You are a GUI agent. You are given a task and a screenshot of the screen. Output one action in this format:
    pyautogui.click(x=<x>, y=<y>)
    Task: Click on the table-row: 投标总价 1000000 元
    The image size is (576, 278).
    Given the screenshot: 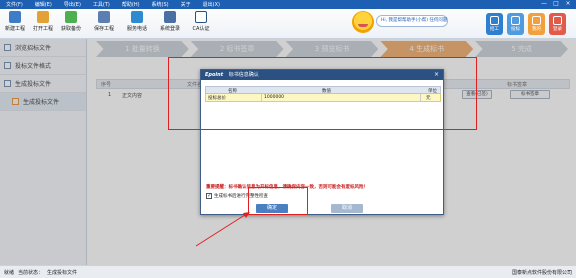 What is the action you would take?
    pyautogui.click(x=323, y=98)
    